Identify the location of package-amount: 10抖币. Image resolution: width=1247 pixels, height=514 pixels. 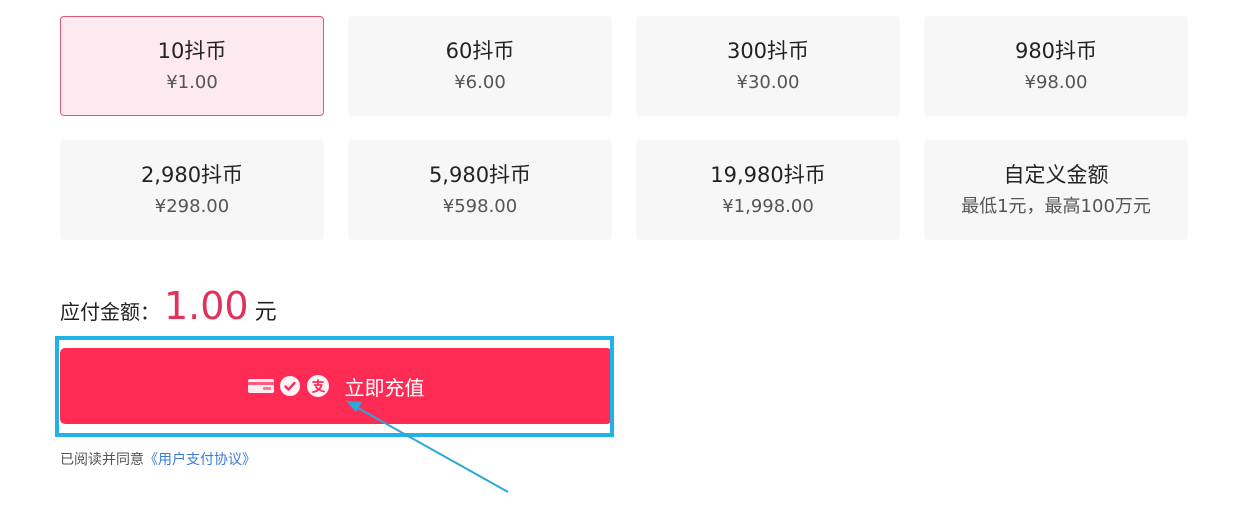
(192, 51).